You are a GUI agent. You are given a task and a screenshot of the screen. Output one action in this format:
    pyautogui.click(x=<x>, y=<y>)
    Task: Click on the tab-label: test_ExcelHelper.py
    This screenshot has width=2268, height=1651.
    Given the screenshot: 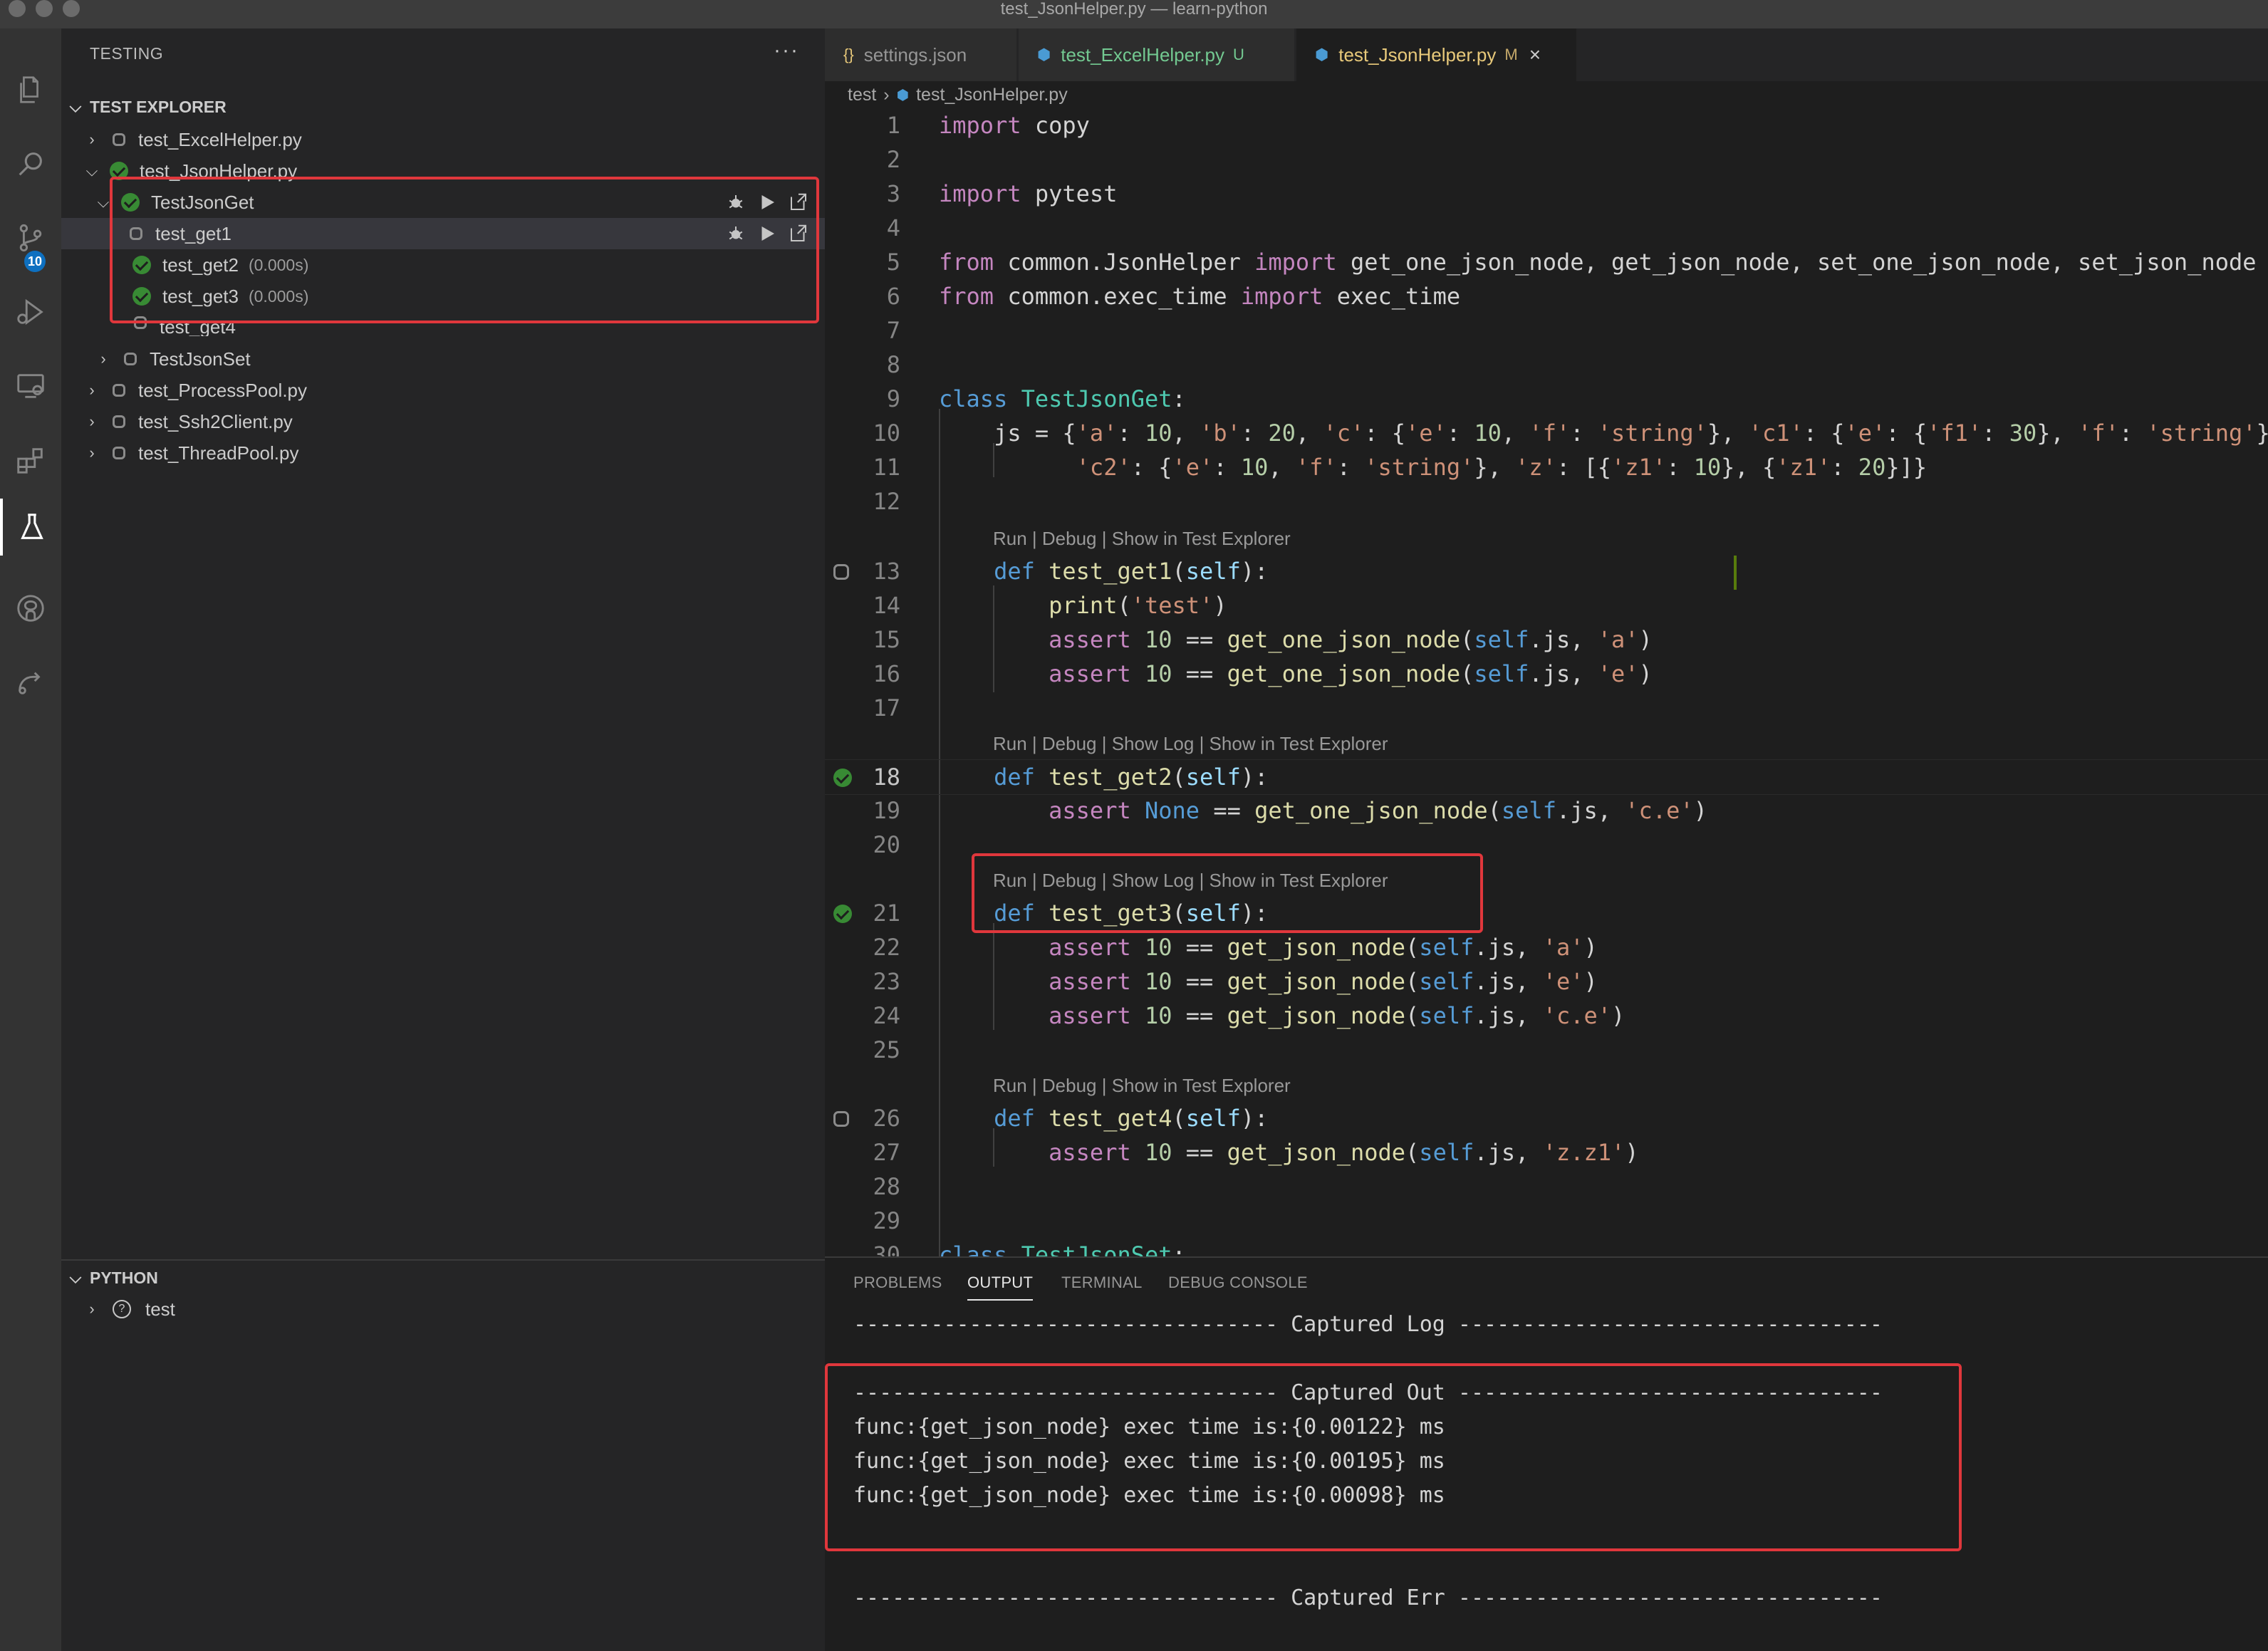 What is the action you would take?
    pyautogui.click(x=1143, y=55)
    